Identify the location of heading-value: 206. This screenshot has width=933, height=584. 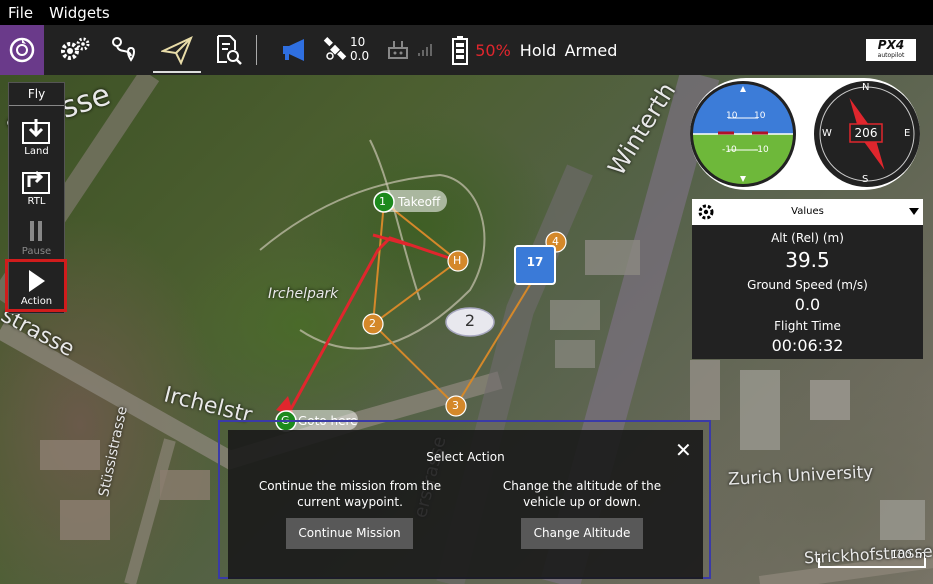
(866, 133).